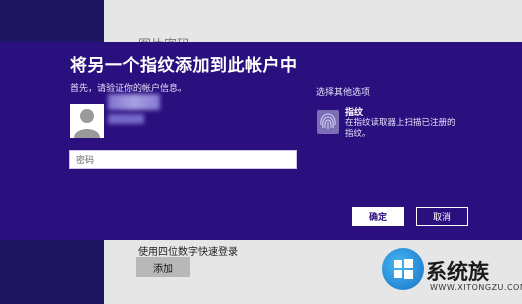 This screenshot has width=522, height=304. Describe the element at coordinates (126, 119) in the screenshot. I see `blurred-account-email` at that location.